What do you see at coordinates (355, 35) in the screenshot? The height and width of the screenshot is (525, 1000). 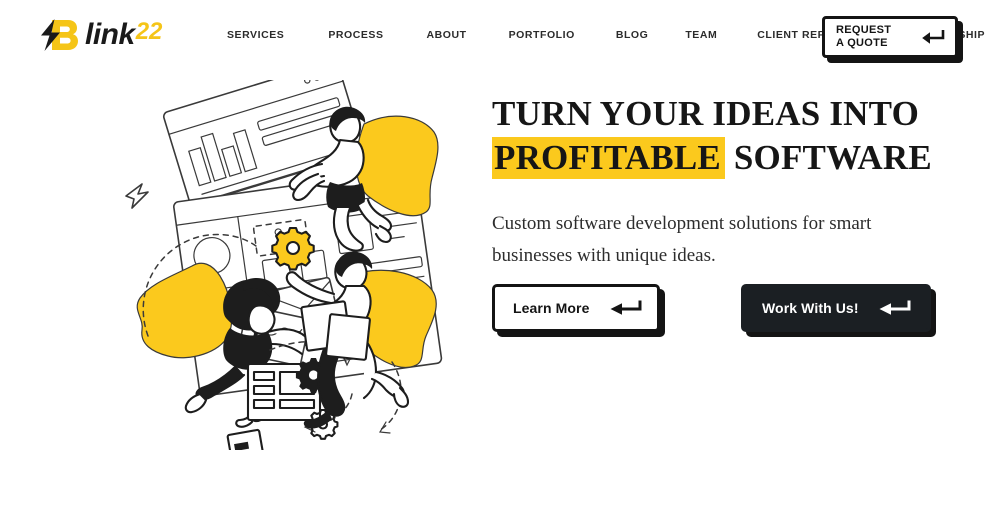 I see `nav-item-process: PROCESS` at bounding box center [355, 35].